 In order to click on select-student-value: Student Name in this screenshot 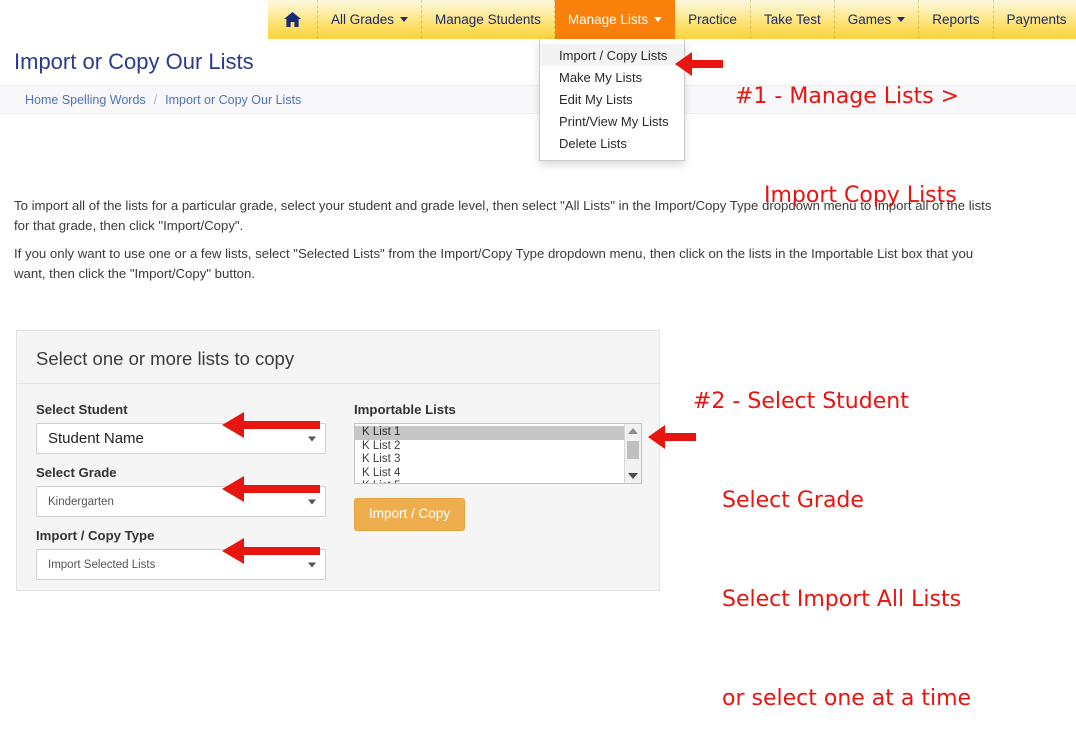, I will do `click(96, 438)`.